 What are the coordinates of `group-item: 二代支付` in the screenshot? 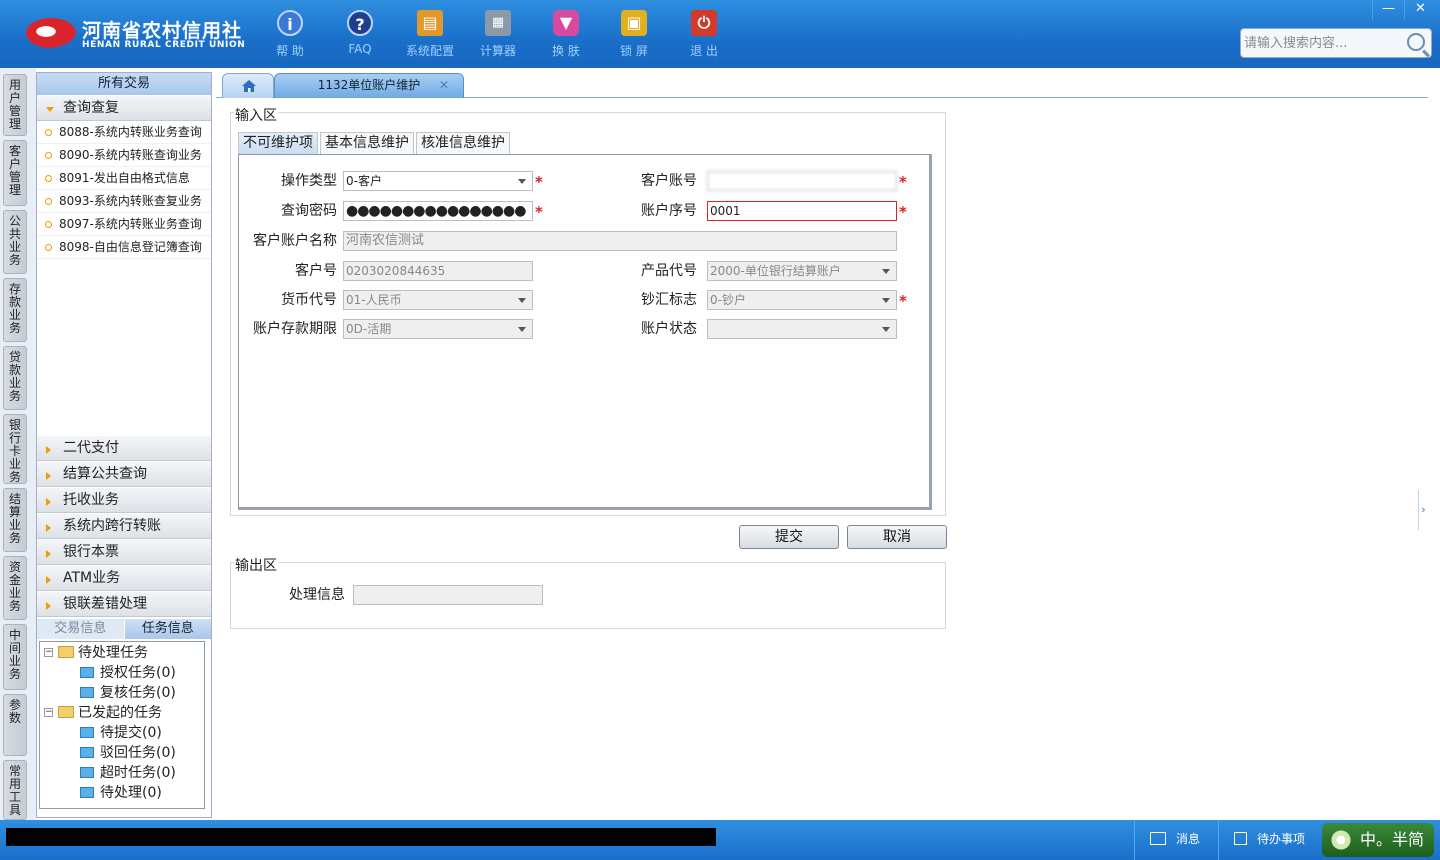 It's located at (124, 448).